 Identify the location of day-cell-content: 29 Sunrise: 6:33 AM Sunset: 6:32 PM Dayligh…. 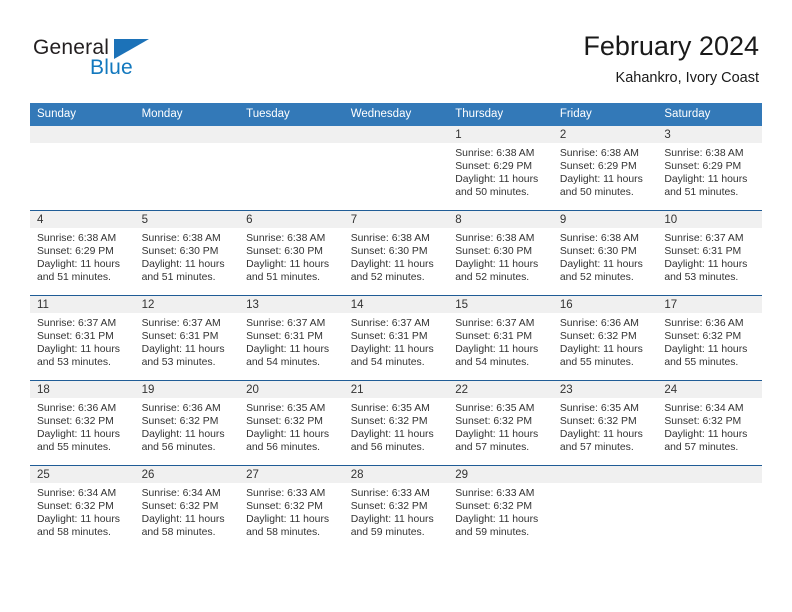
(500, 508).